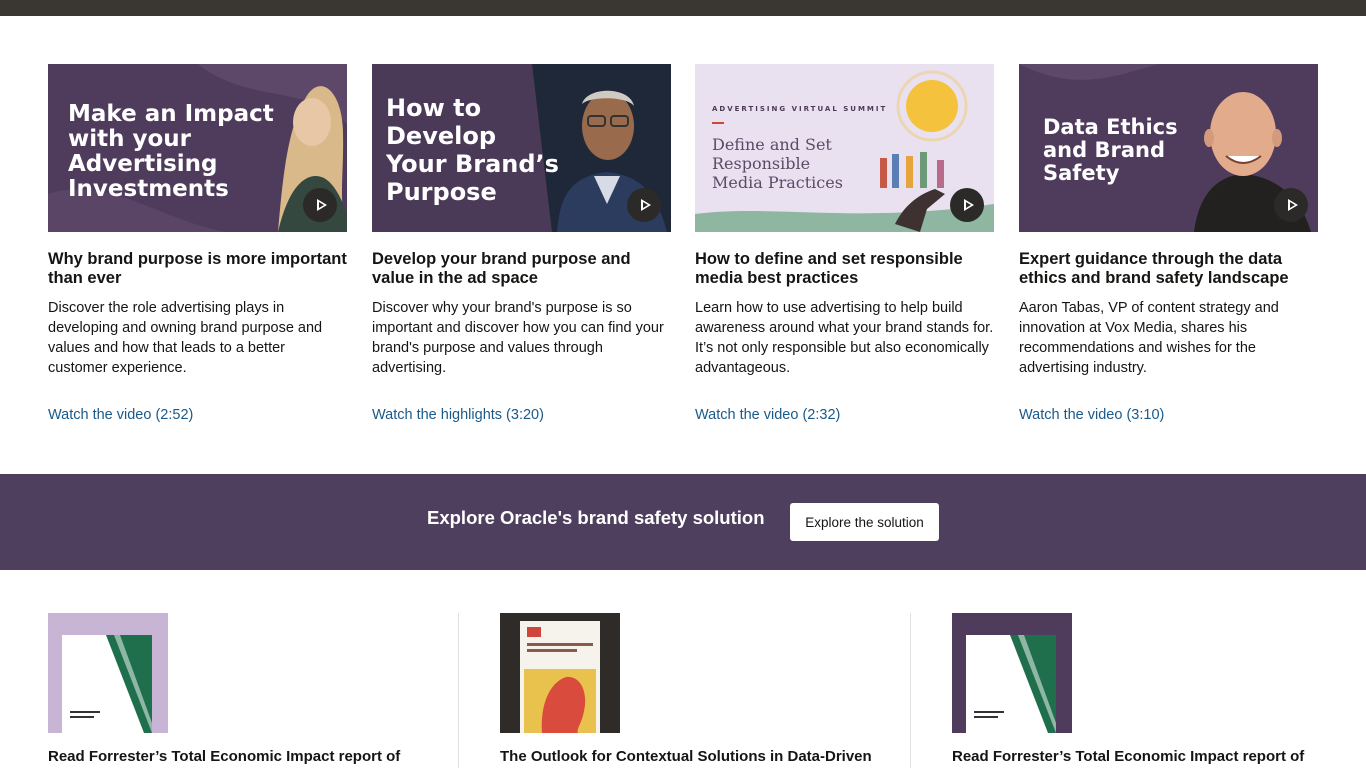 Image resolution: width=1366 pixels, height=768 pixels. What do you see at coordinates (799, 109) in the screenshot?
I see `thumb-kicker: ADVERTISING VIRTUAL SUMMIT` at bounding box center [799, 109].